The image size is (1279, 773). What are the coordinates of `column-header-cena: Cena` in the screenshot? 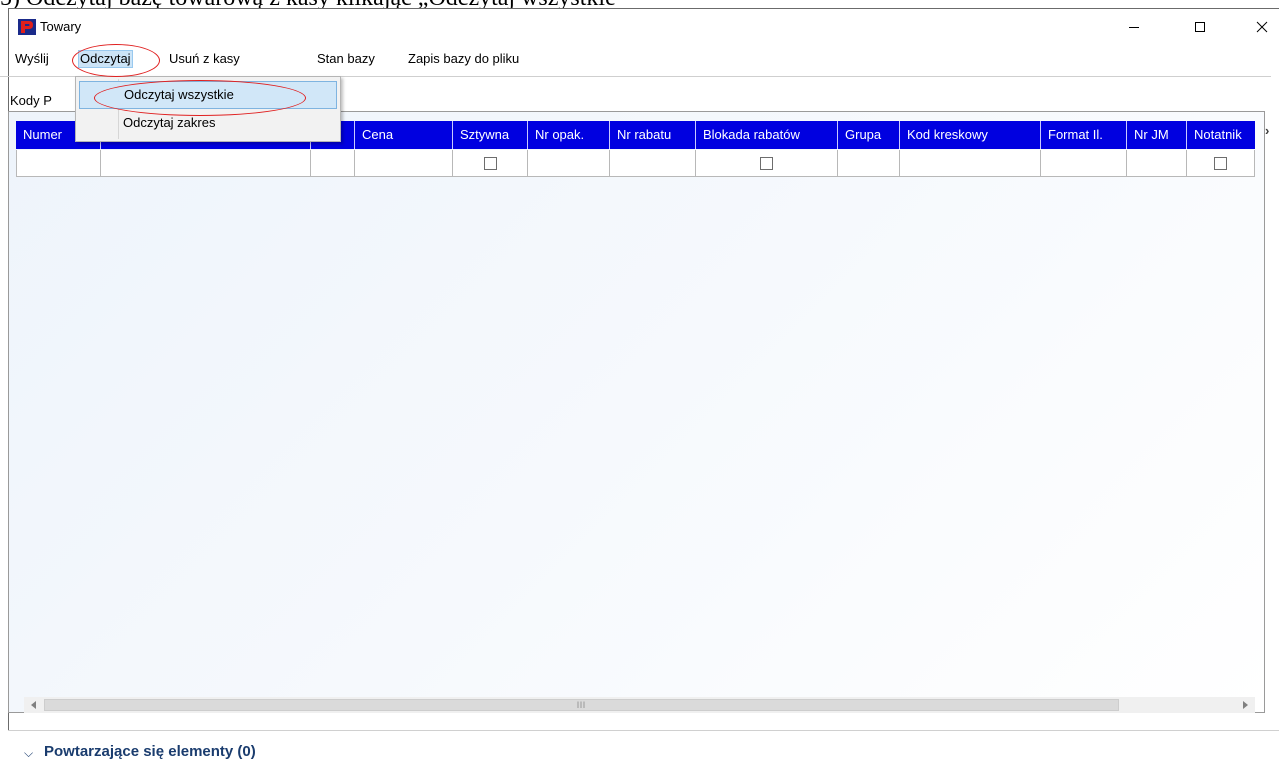 It's located at (404, 135).